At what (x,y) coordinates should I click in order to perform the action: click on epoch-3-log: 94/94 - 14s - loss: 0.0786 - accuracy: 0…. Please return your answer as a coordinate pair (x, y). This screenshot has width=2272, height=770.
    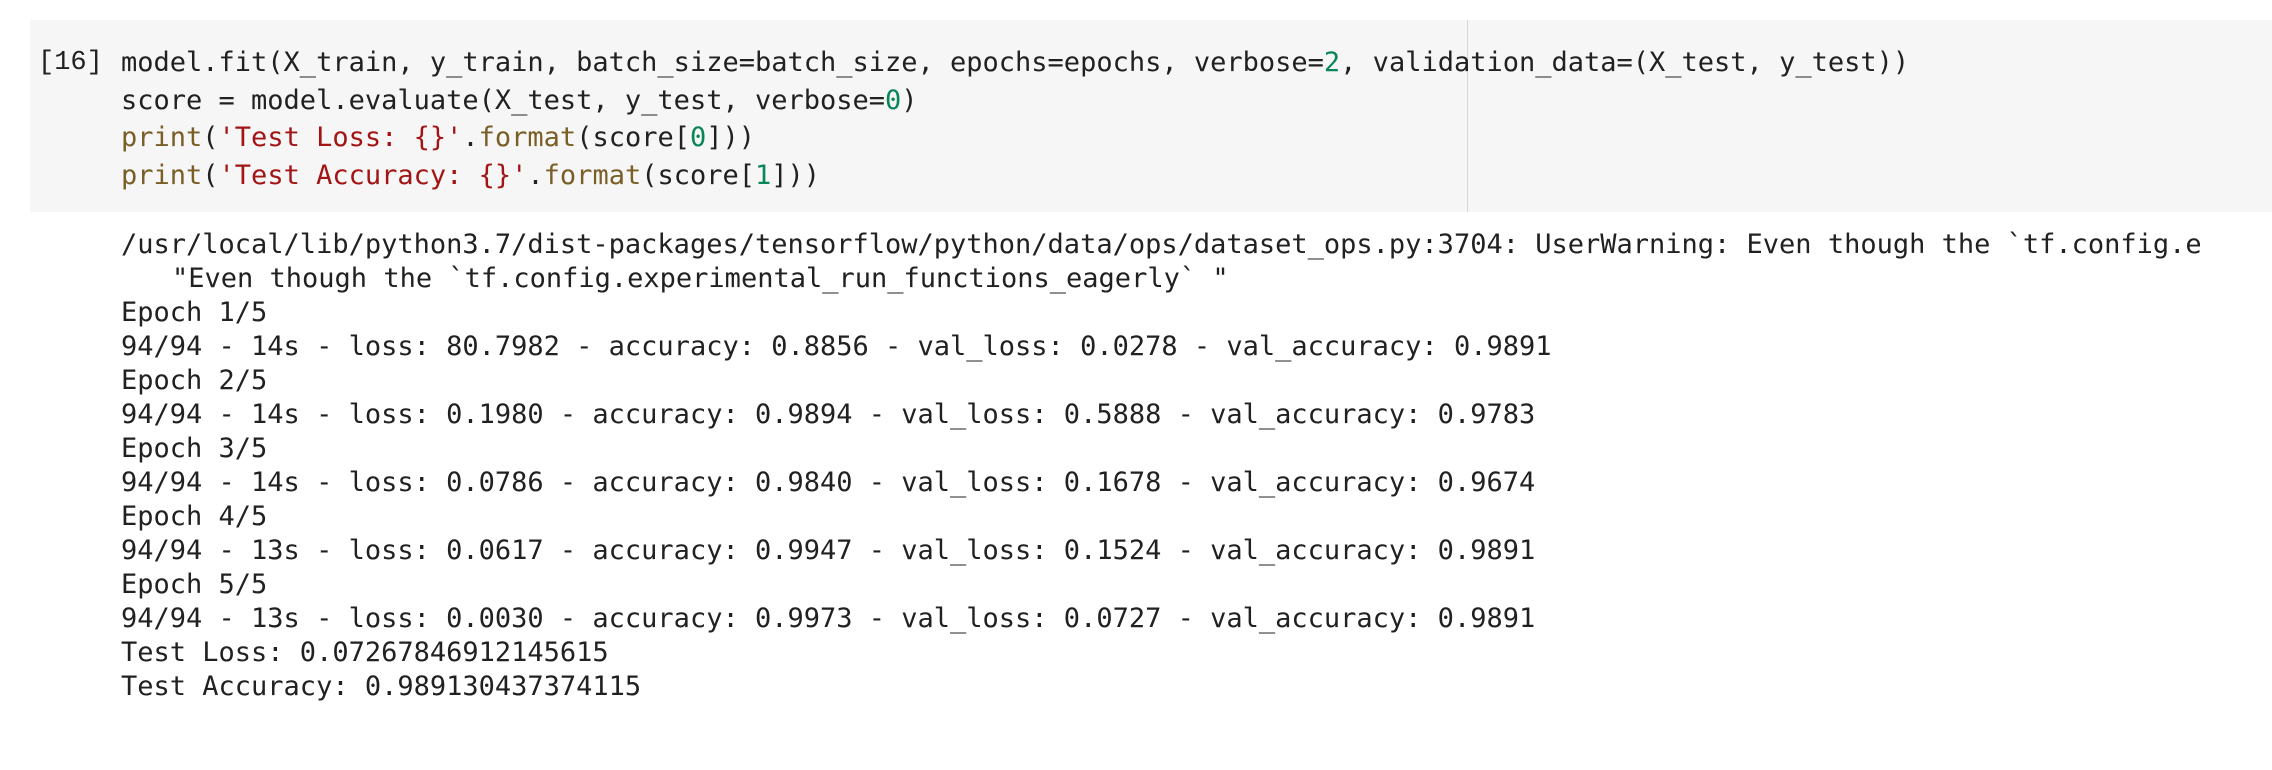
    Looking at the image, I should click on (828, 482).